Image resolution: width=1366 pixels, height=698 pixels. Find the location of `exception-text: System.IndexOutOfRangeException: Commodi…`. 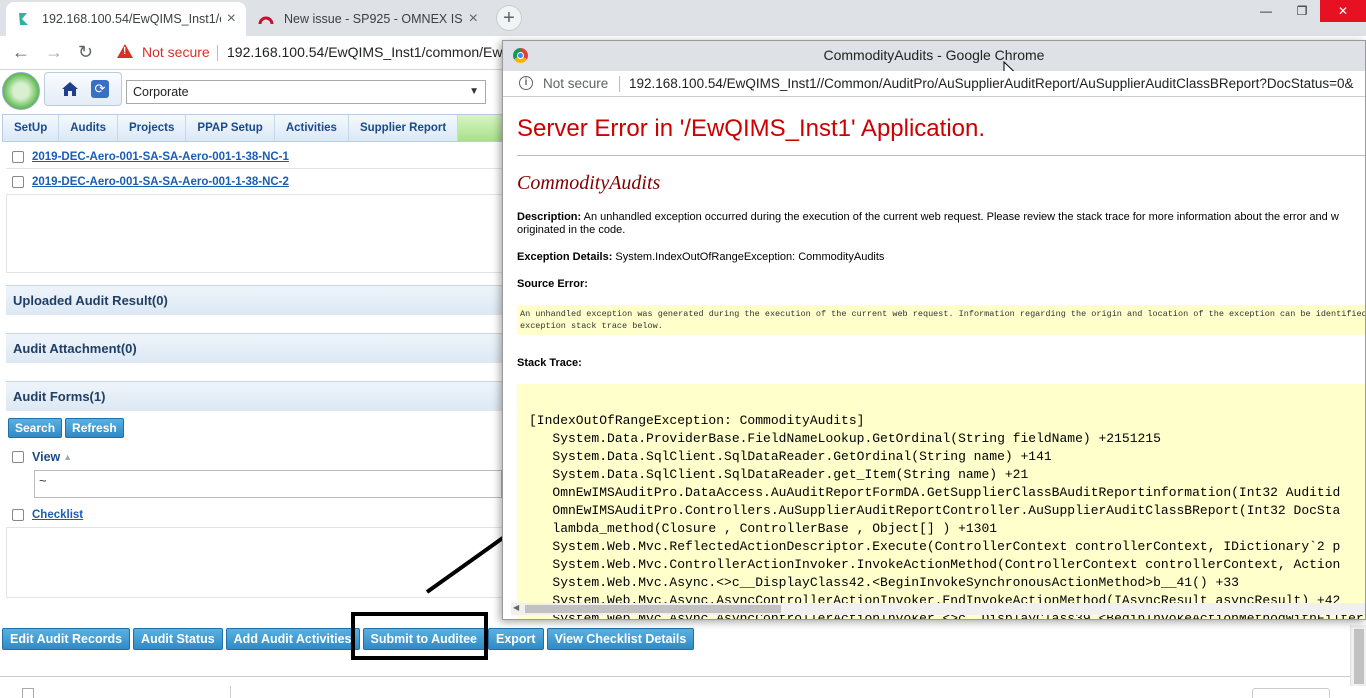

exception-text: System.IndexOutOfRangeException: Commodi… is located at coordinates (750, 257).